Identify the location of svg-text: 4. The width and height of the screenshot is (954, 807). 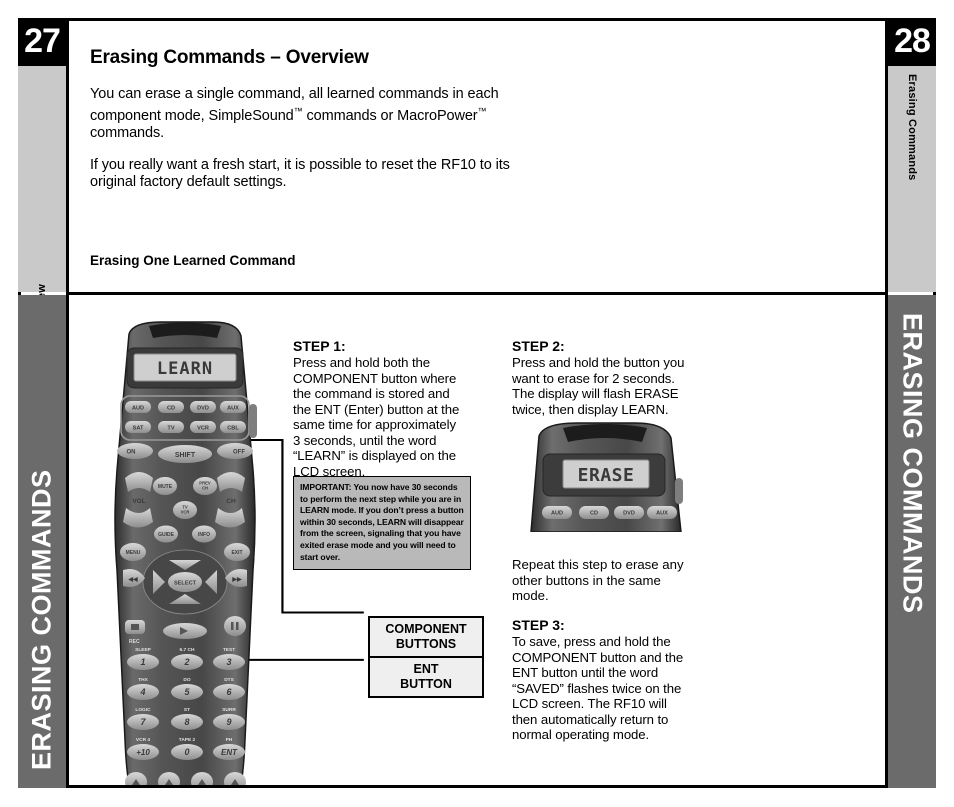
(142, 692).